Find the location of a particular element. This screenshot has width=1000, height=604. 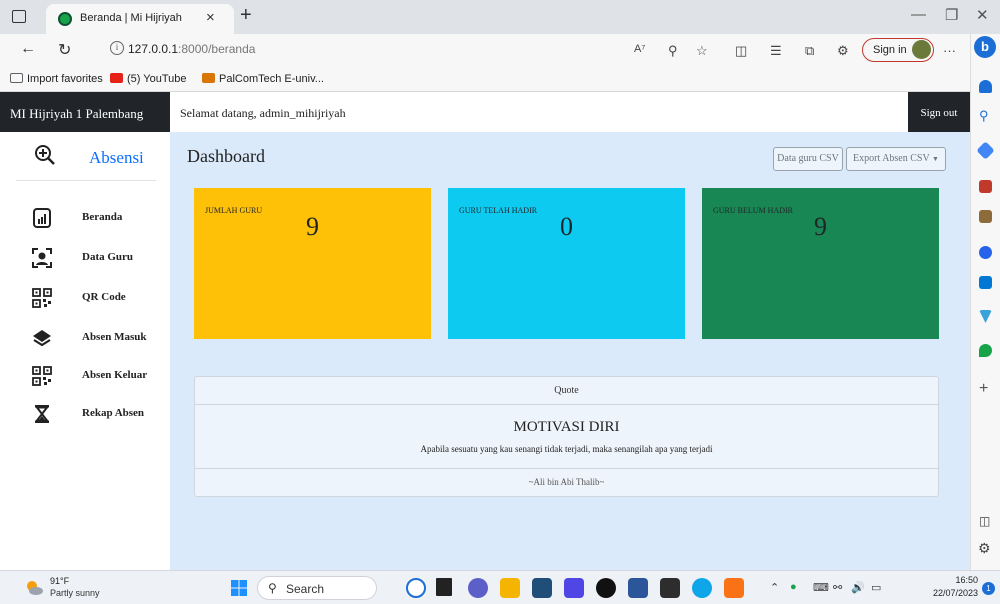

keyboard-icon: ⌨ is located at coordinates (821, 587).